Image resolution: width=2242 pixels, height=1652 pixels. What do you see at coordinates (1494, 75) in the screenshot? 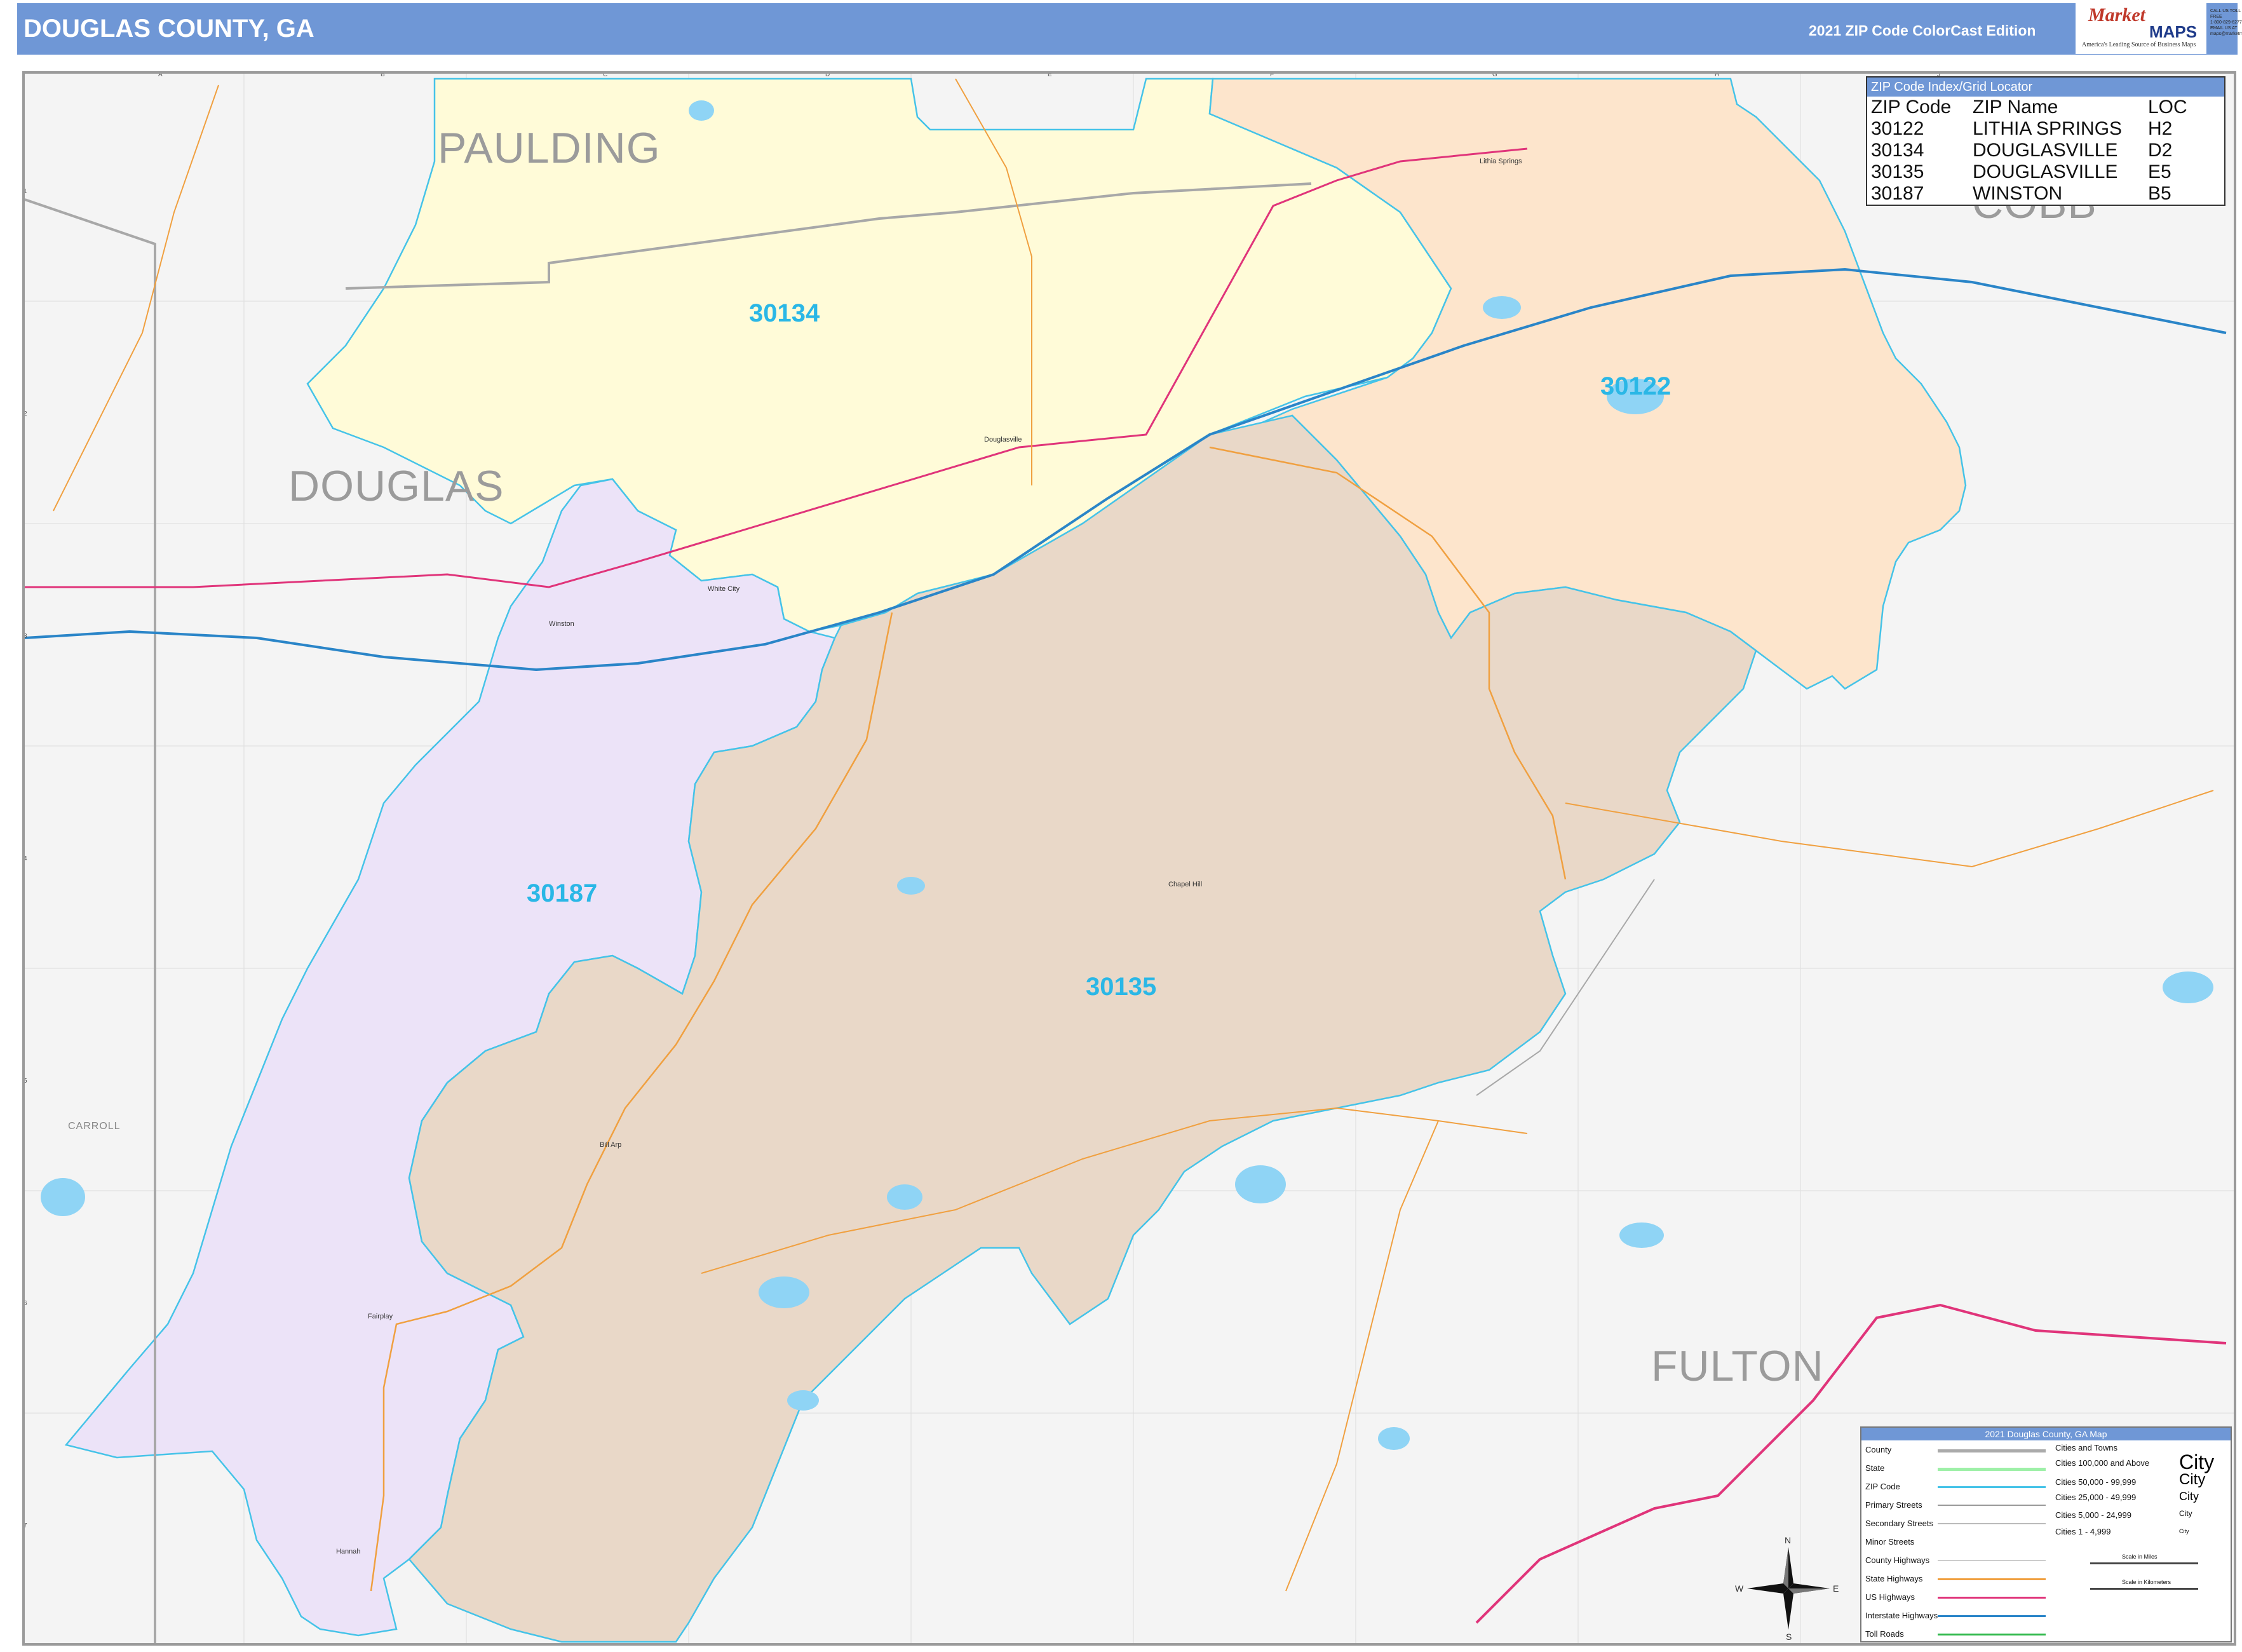
I see `grid-col-g: G` at bounding box center [1494, 75].